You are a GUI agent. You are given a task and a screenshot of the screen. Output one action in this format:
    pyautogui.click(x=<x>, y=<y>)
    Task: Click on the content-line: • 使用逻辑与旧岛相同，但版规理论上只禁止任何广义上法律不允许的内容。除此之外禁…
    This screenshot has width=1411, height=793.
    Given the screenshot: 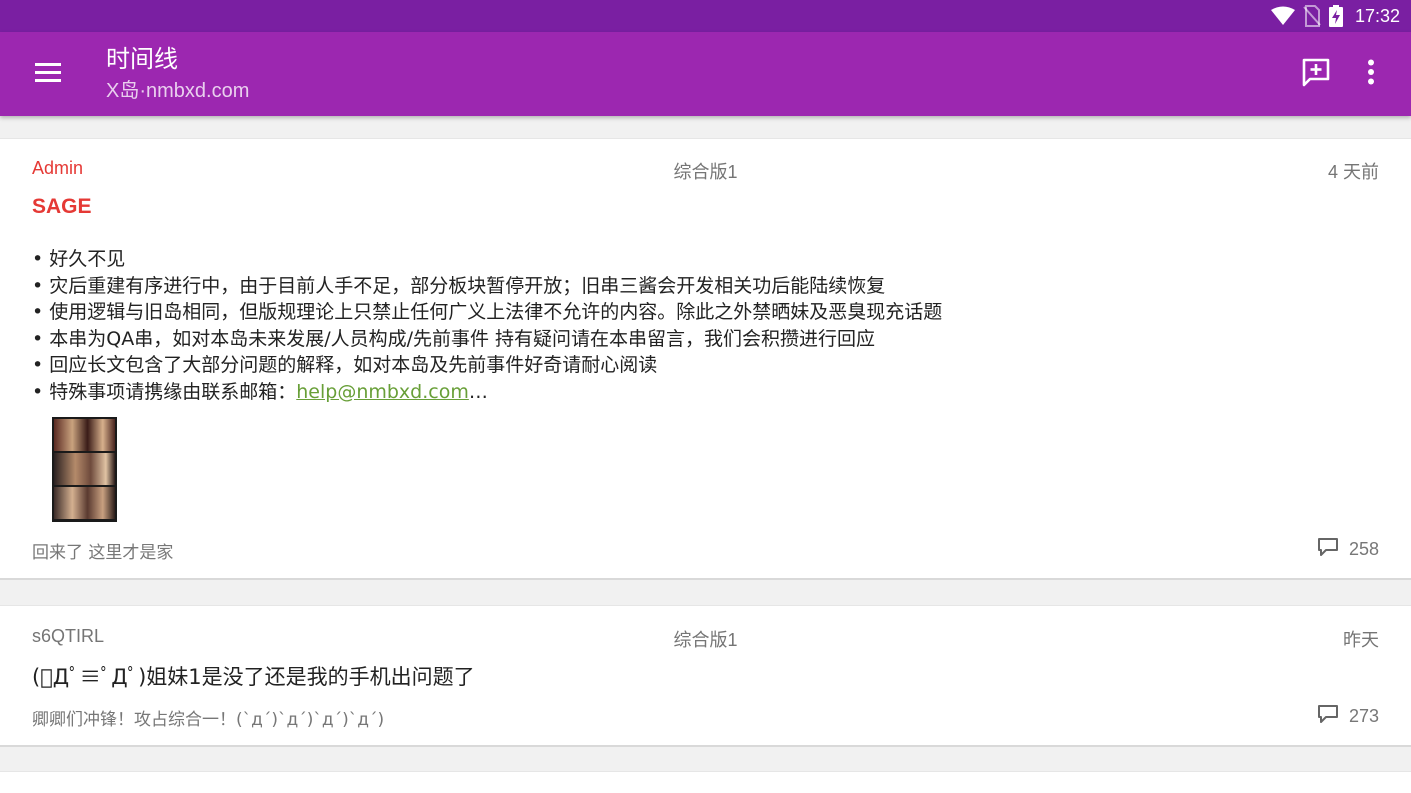 What is the action you would take?
    pyautogui.click(x=487, y=312)
    